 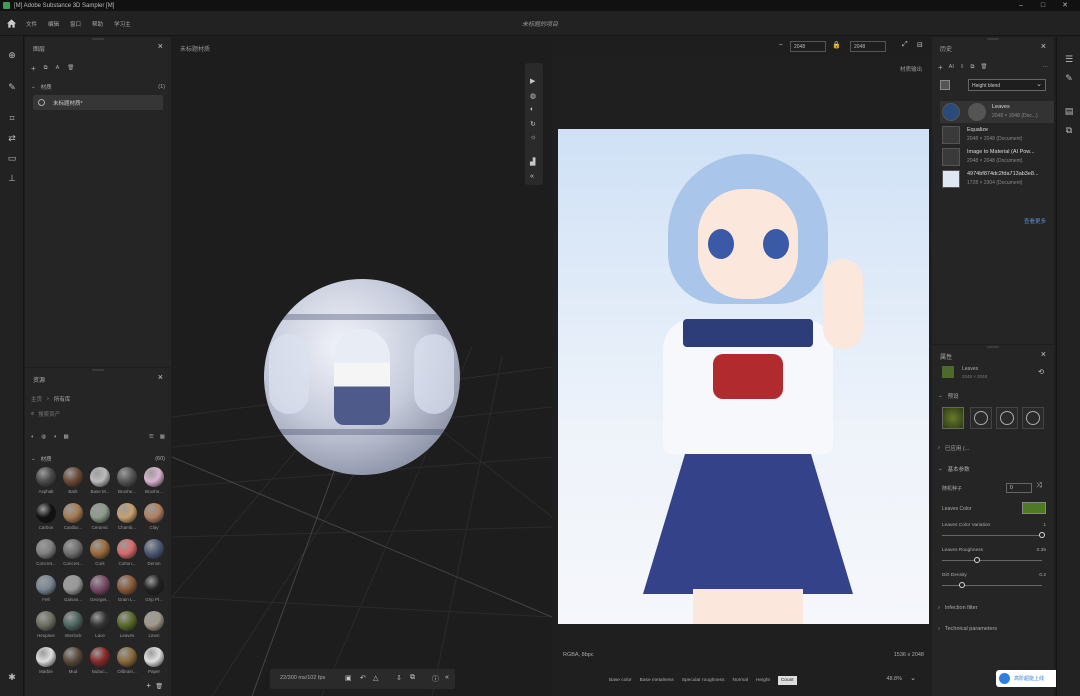 I want to click on orbit-icon: ↶, so click(x=363, y=678).